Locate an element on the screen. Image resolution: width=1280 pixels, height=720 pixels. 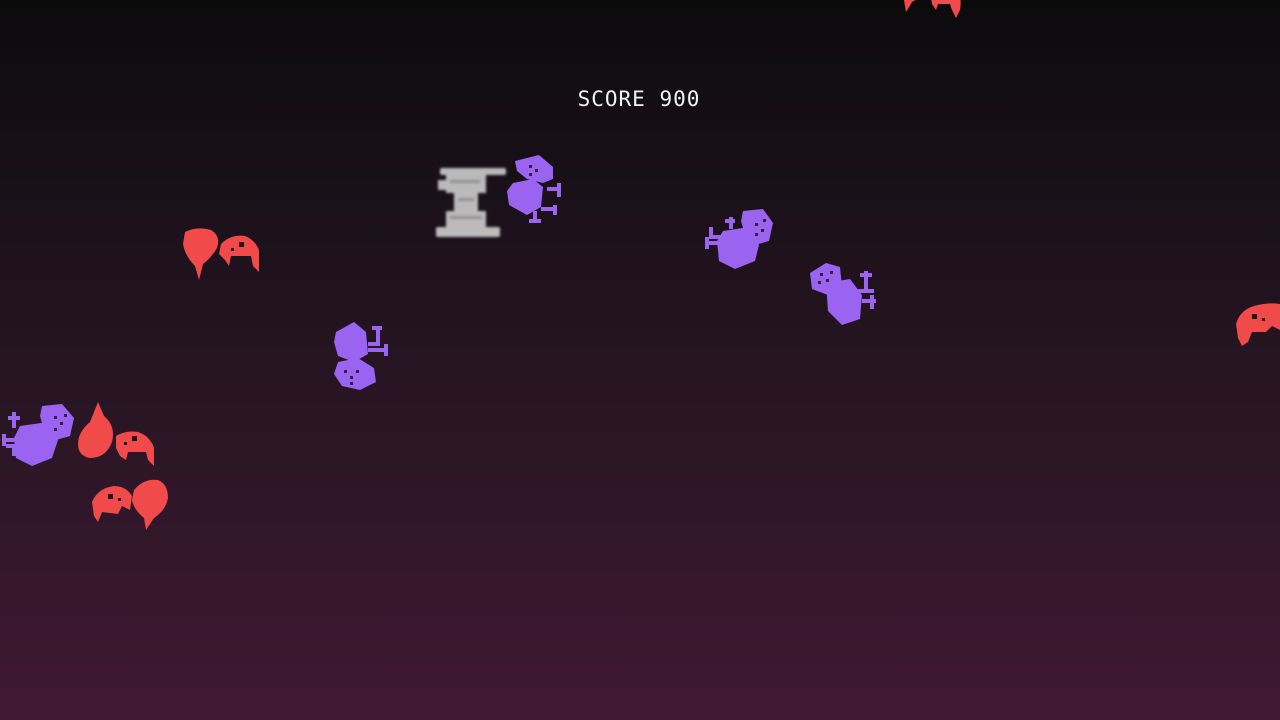
score-display: SCORE 900 is located at coordinates (639, 99).